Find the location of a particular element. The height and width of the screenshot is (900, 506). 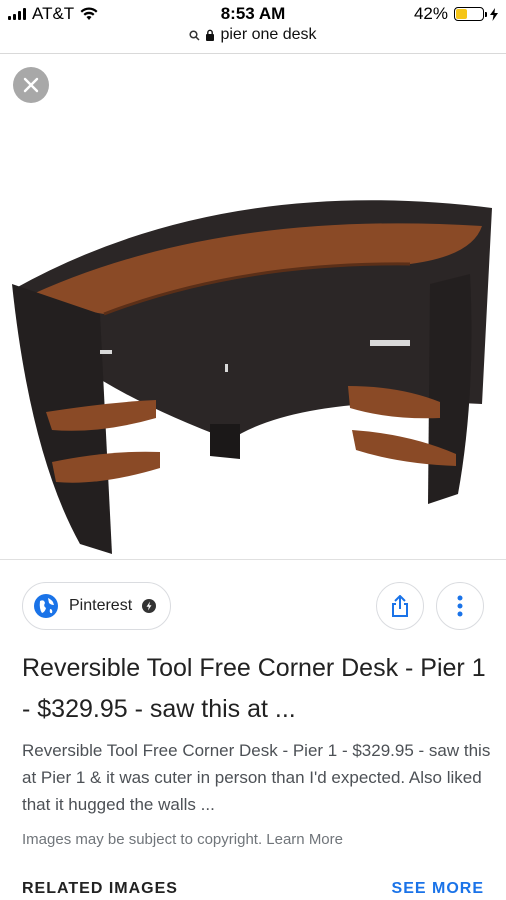

source-label: Pinterest is located at coordinates (101, 605).